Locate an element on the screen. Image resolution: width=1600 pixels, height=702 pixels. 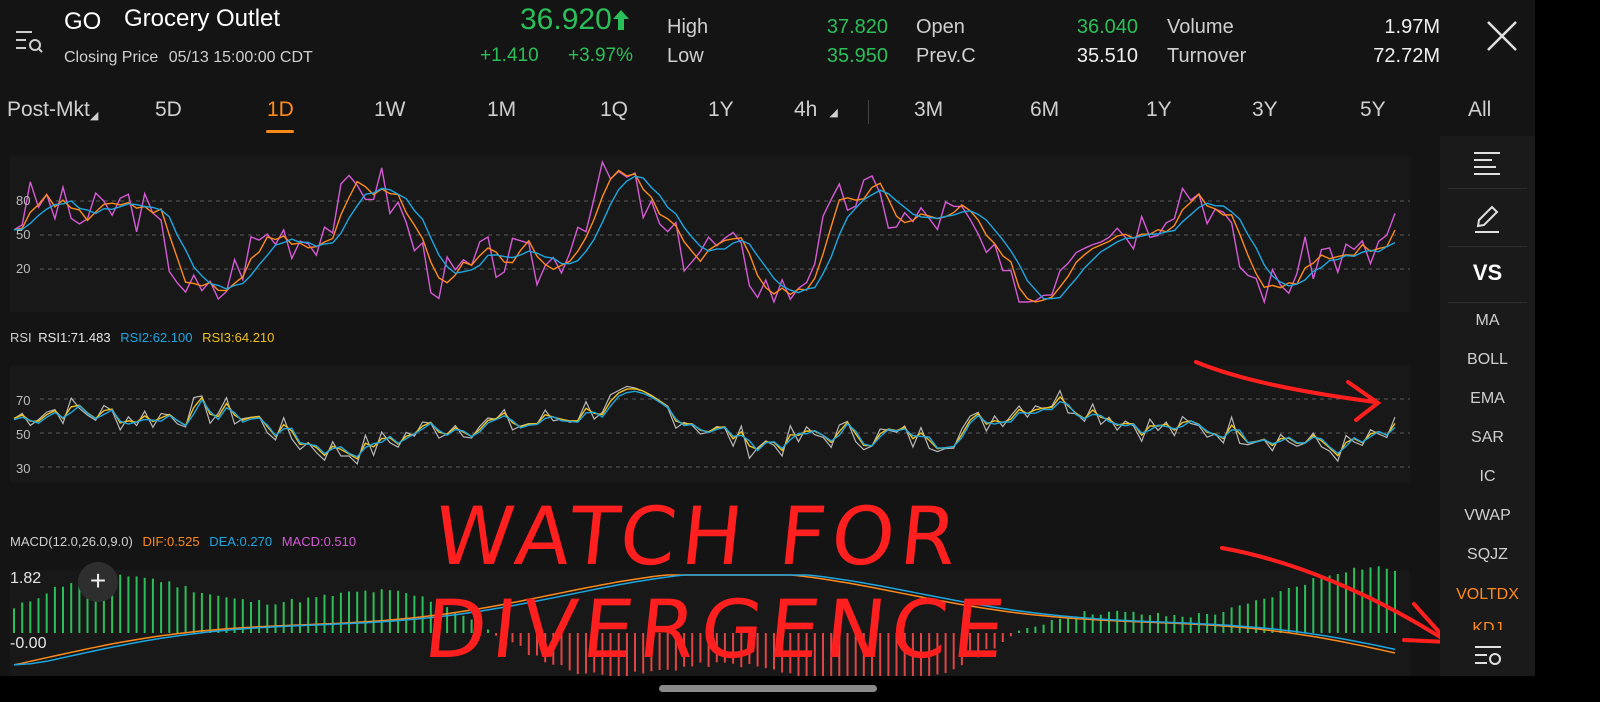
close-icon is located at coordinates (1502, 36).